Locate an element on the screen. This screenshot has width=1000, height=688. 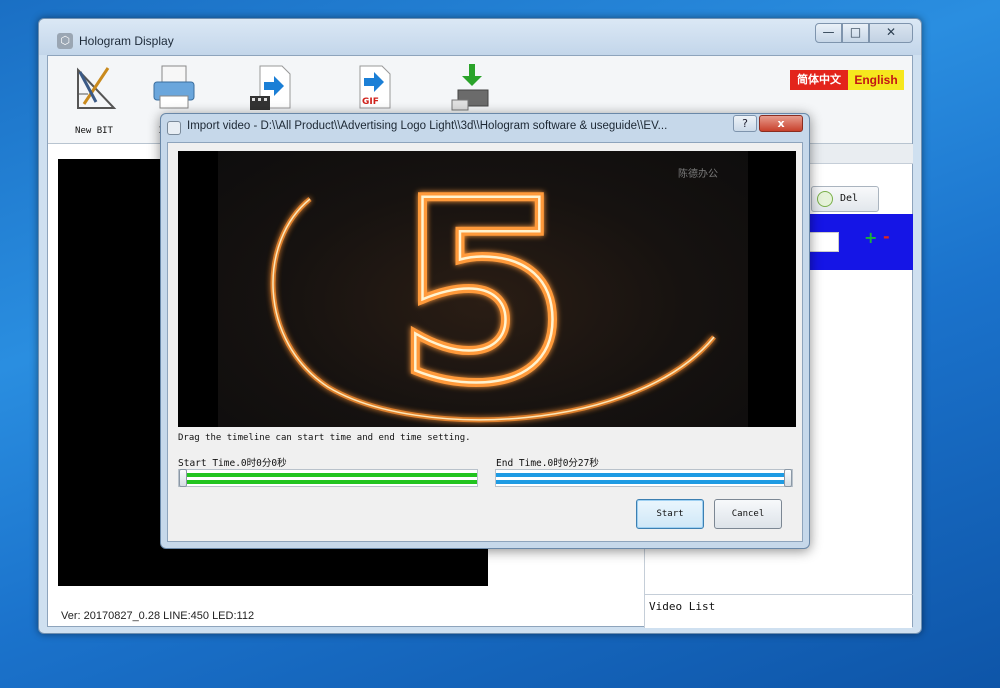
end-slider-thumb is located at coordinates (788, 478).